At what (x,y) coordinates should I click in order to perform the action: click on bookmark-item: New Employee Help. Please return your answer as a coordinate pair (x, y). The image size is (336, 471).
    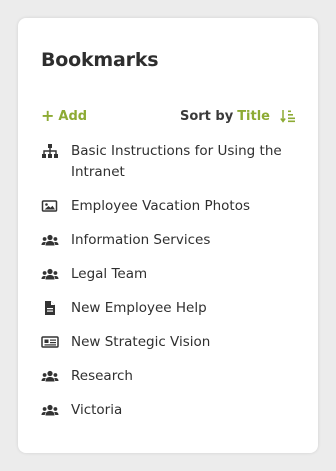
    Looking at the image, I should click on (170, 308).